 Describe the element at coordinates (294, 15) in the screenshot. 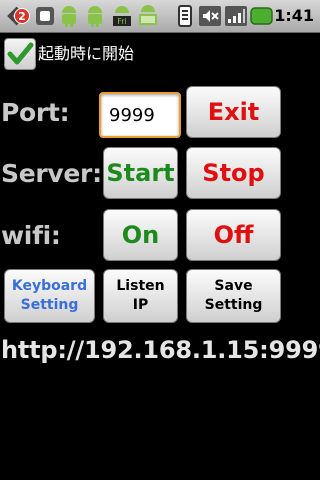

I see `clock: 1:41` at that location.